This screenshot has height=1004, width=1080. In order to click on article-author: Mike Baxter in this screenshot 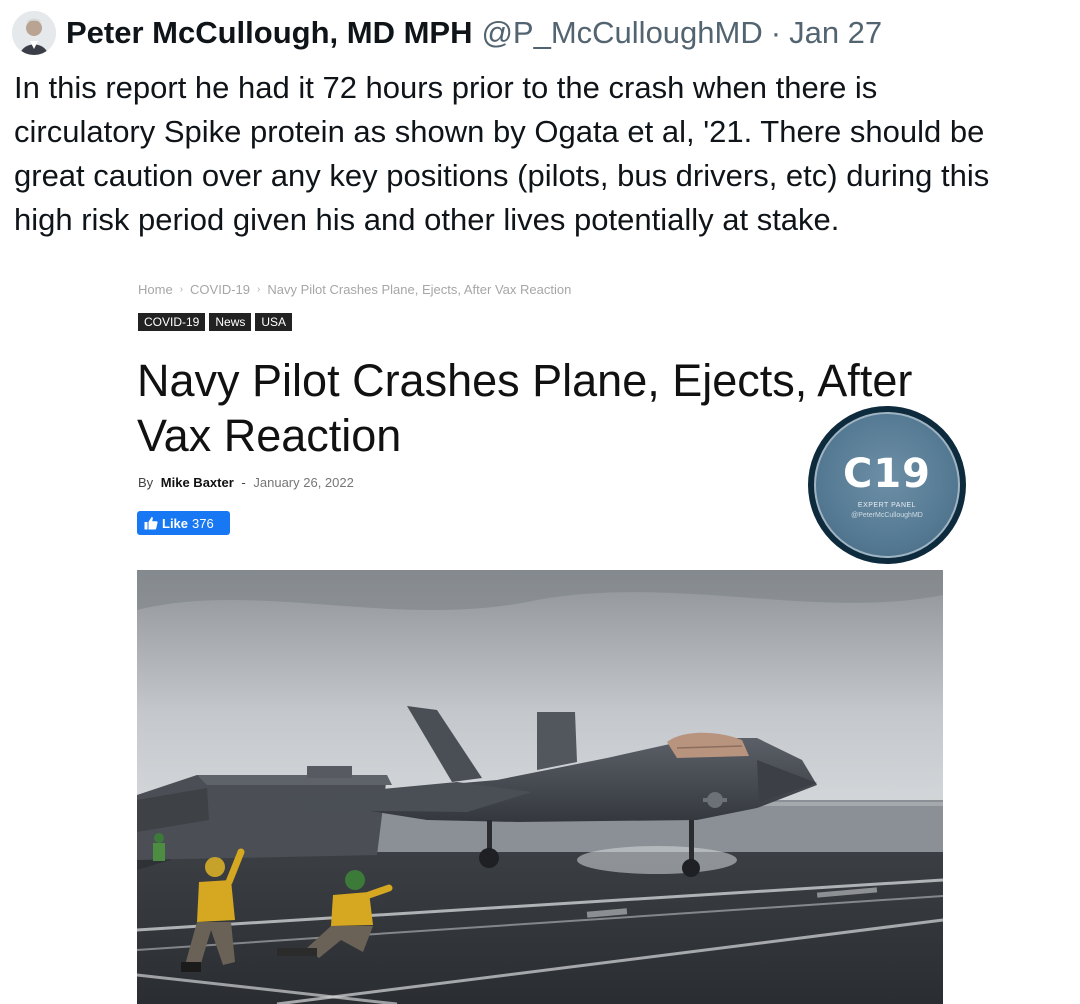, I will do `click(197, 482)`.